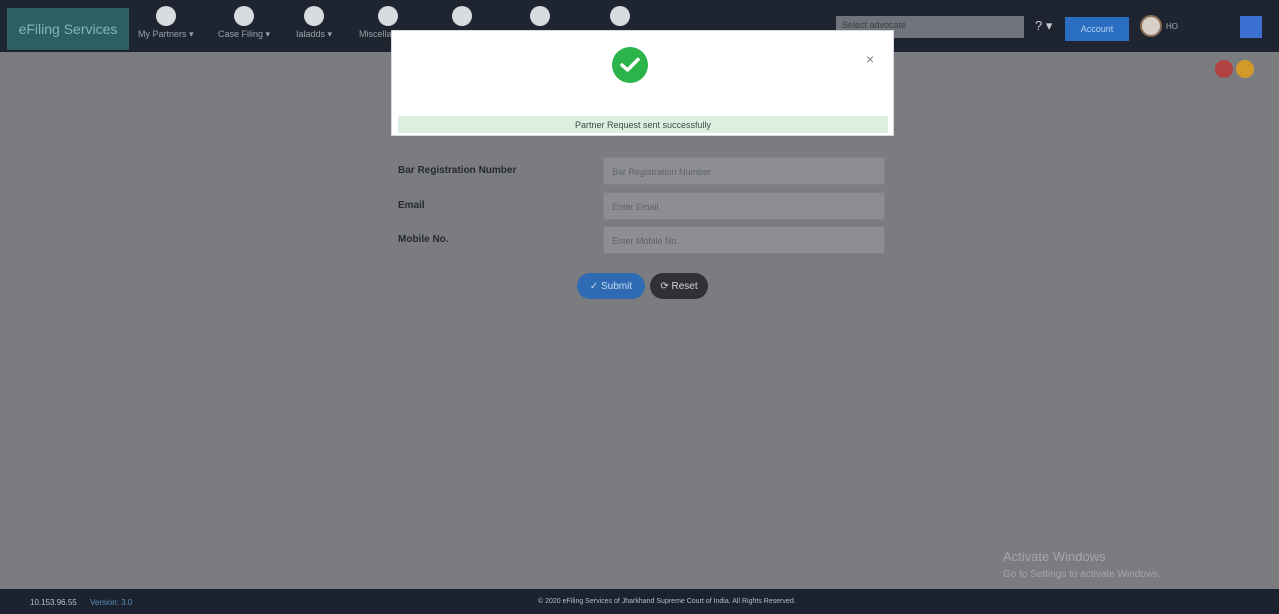  I want to click on user-label: HO, so click(1172, 26).